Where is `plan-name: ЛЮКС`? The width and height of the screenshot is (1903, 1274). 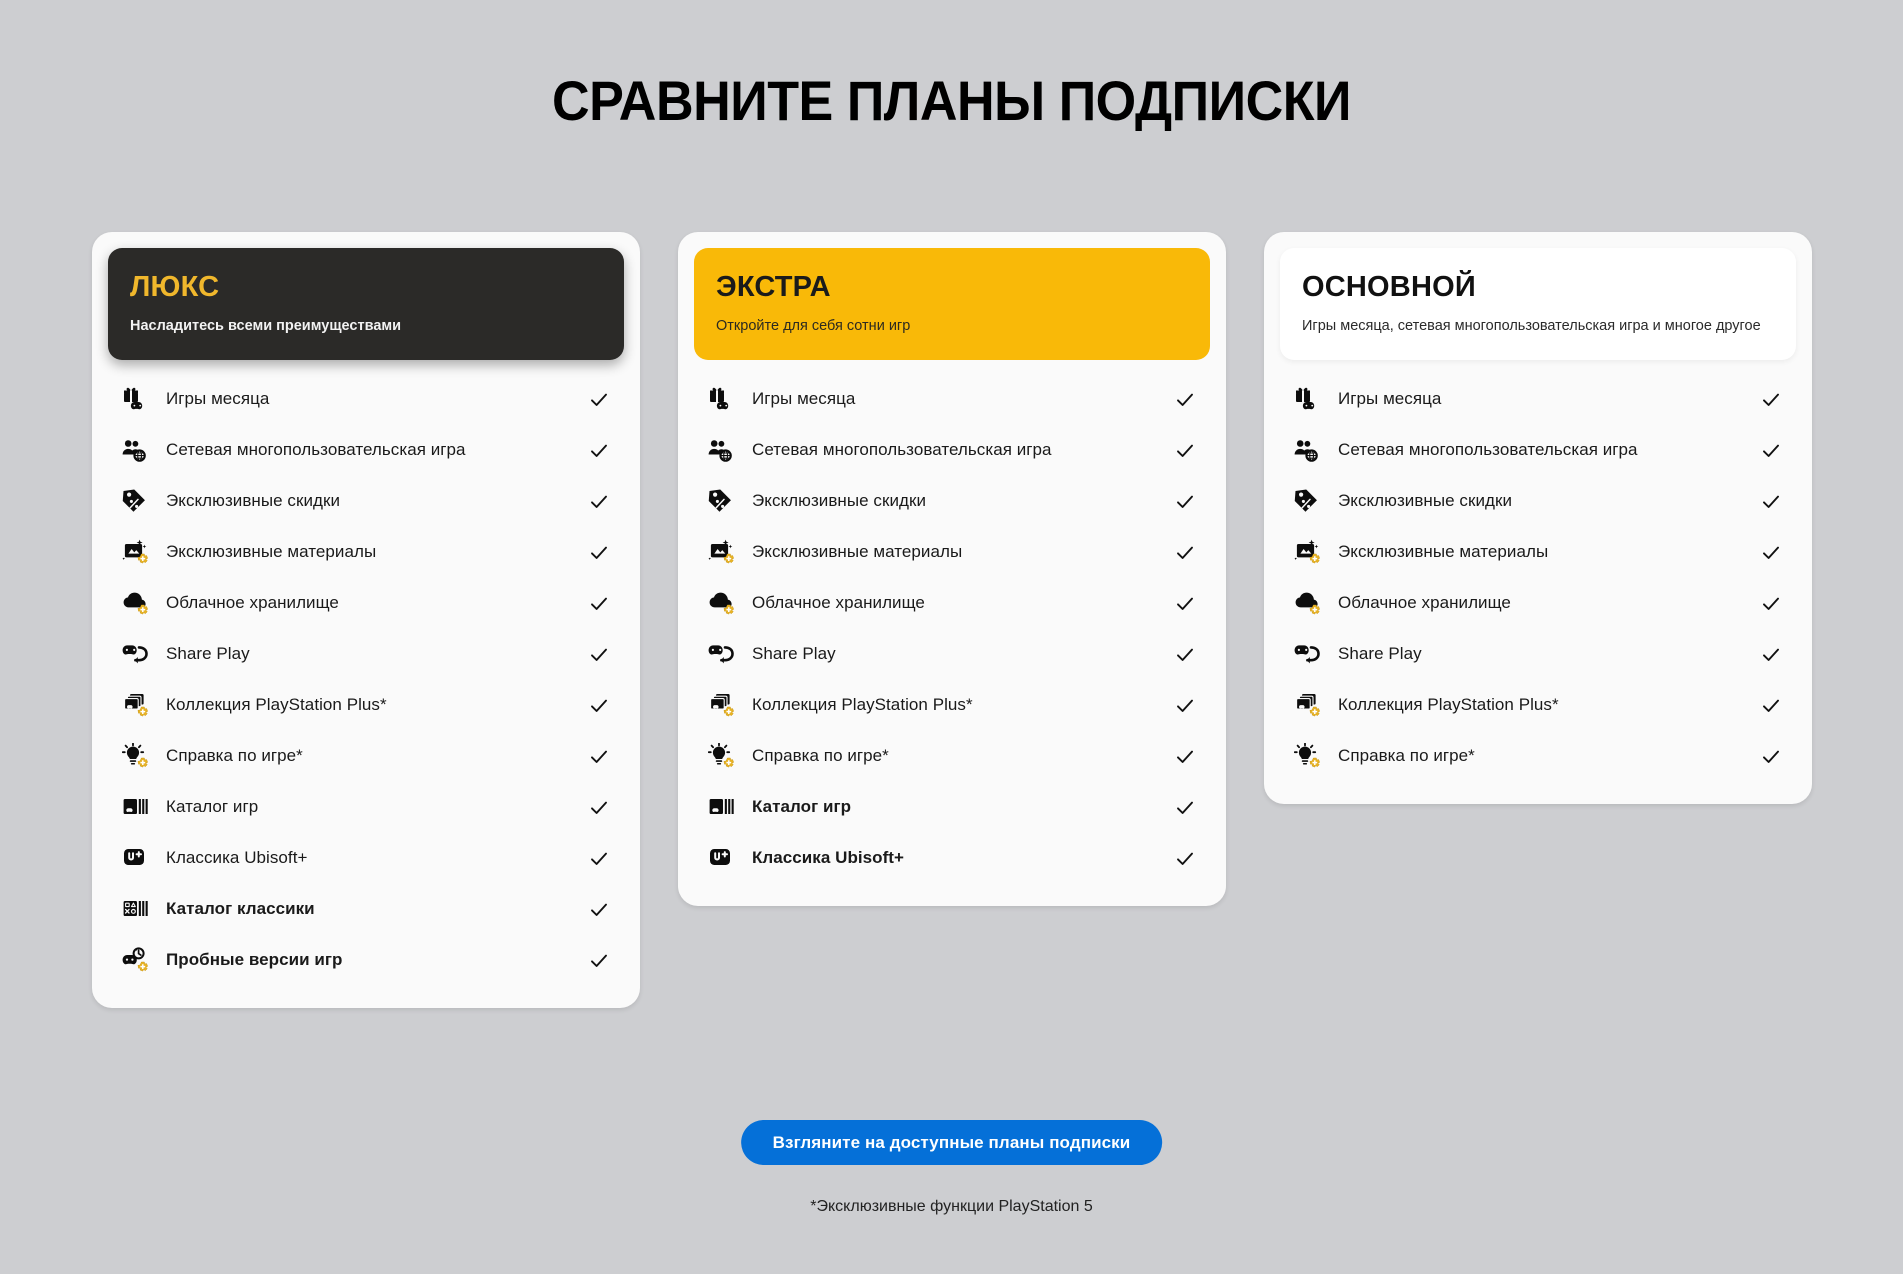
plan-name: ЛЮКС is located at coordinates (175, 287).